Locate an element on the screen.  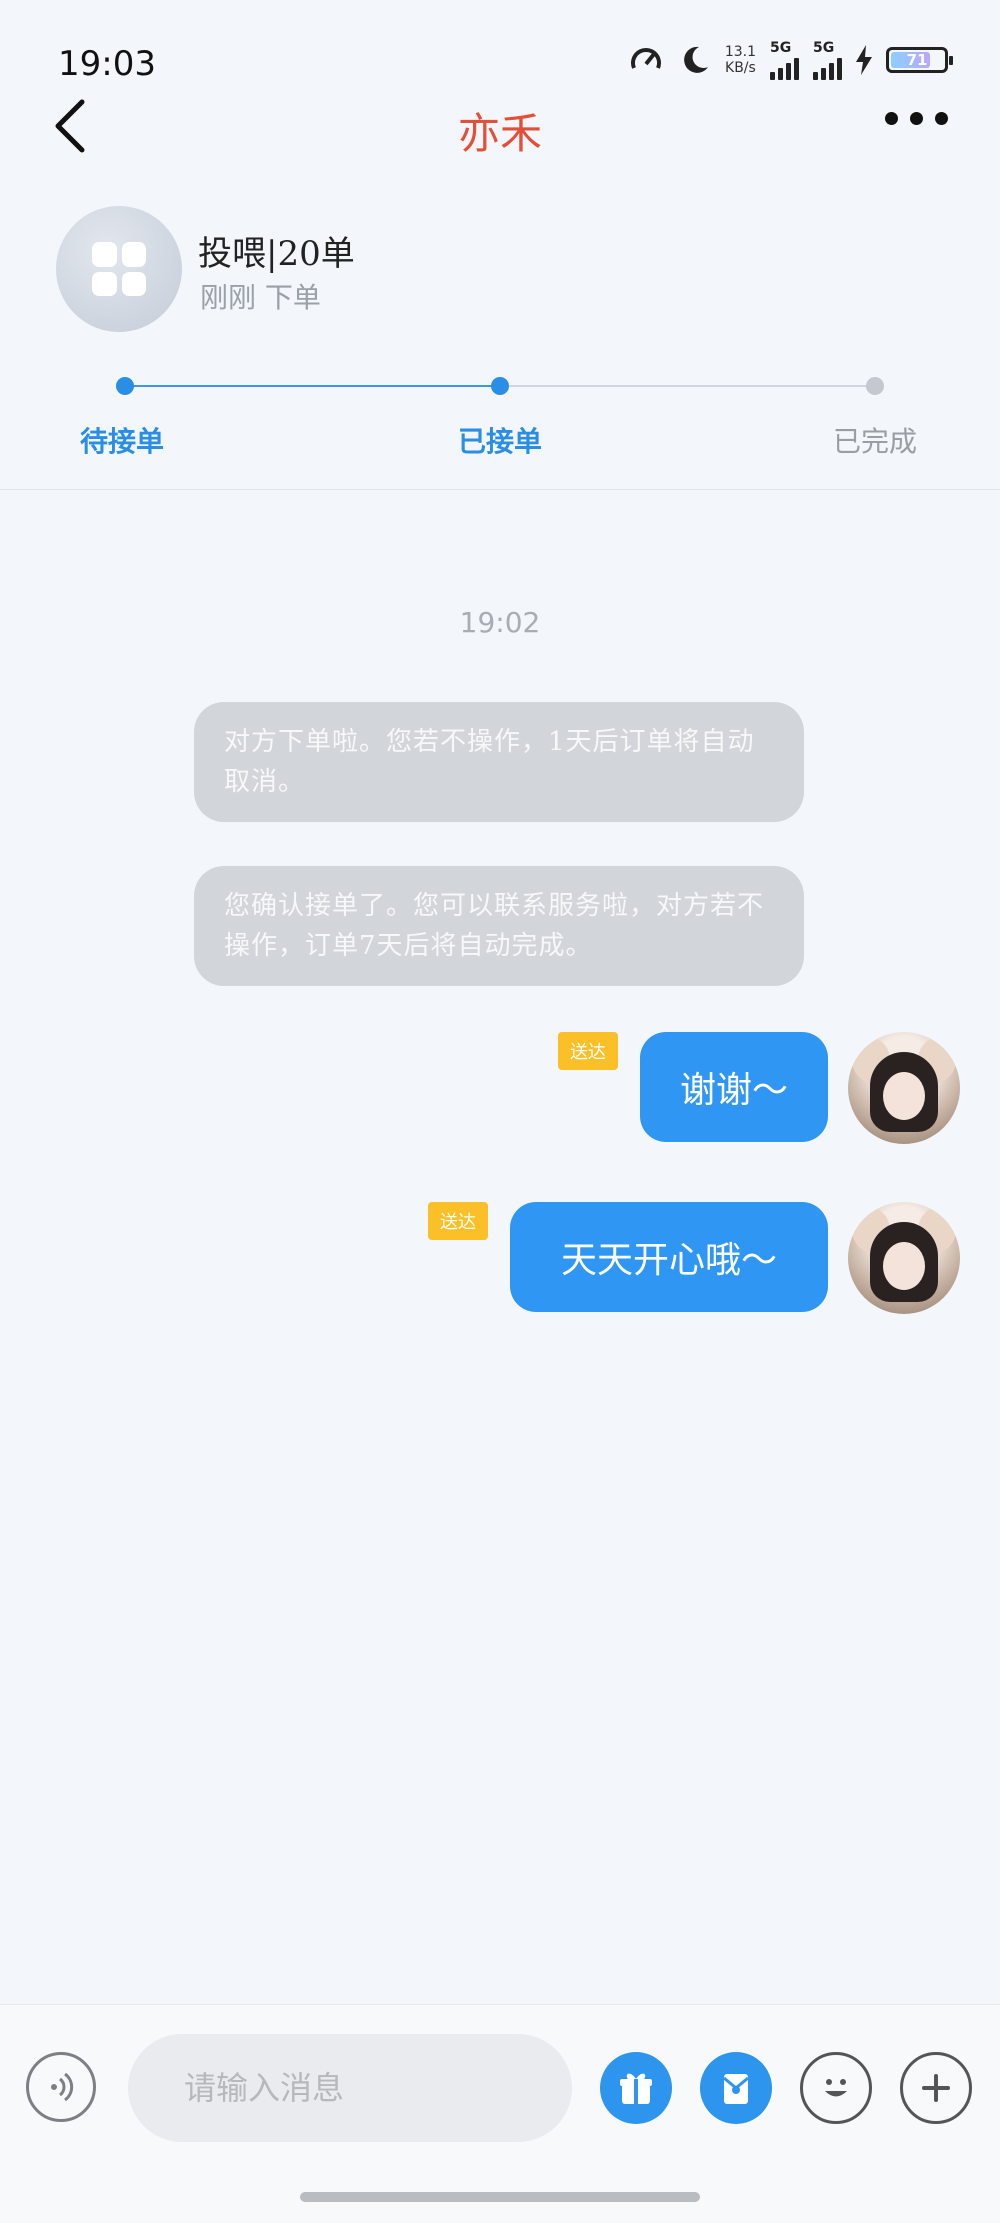
step-label-pending: 待接单 is located at coordinates (122, 441).